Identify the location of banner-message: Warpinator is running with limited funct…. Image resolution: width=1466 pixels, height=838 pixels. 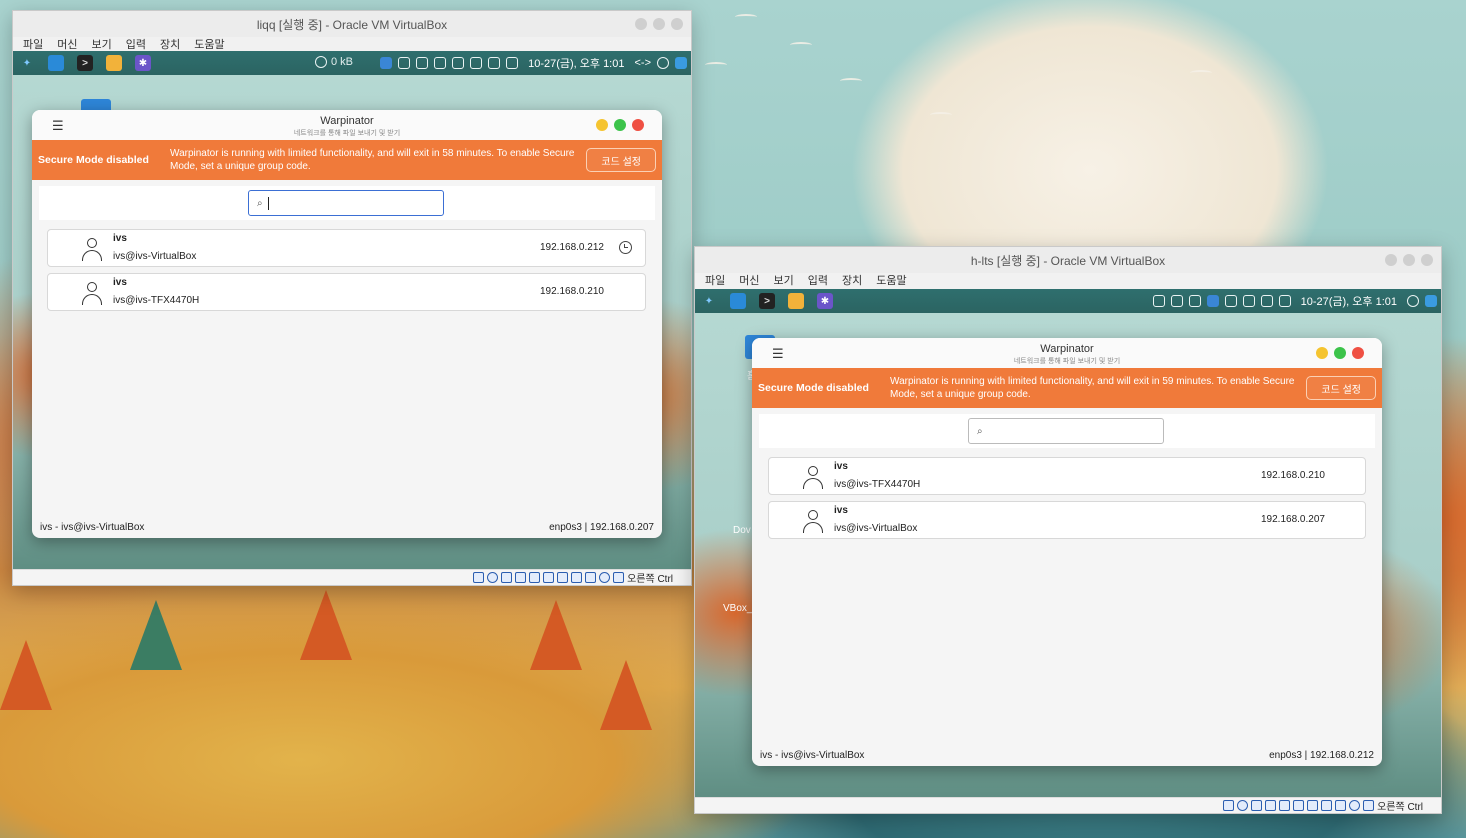
(372, 160).